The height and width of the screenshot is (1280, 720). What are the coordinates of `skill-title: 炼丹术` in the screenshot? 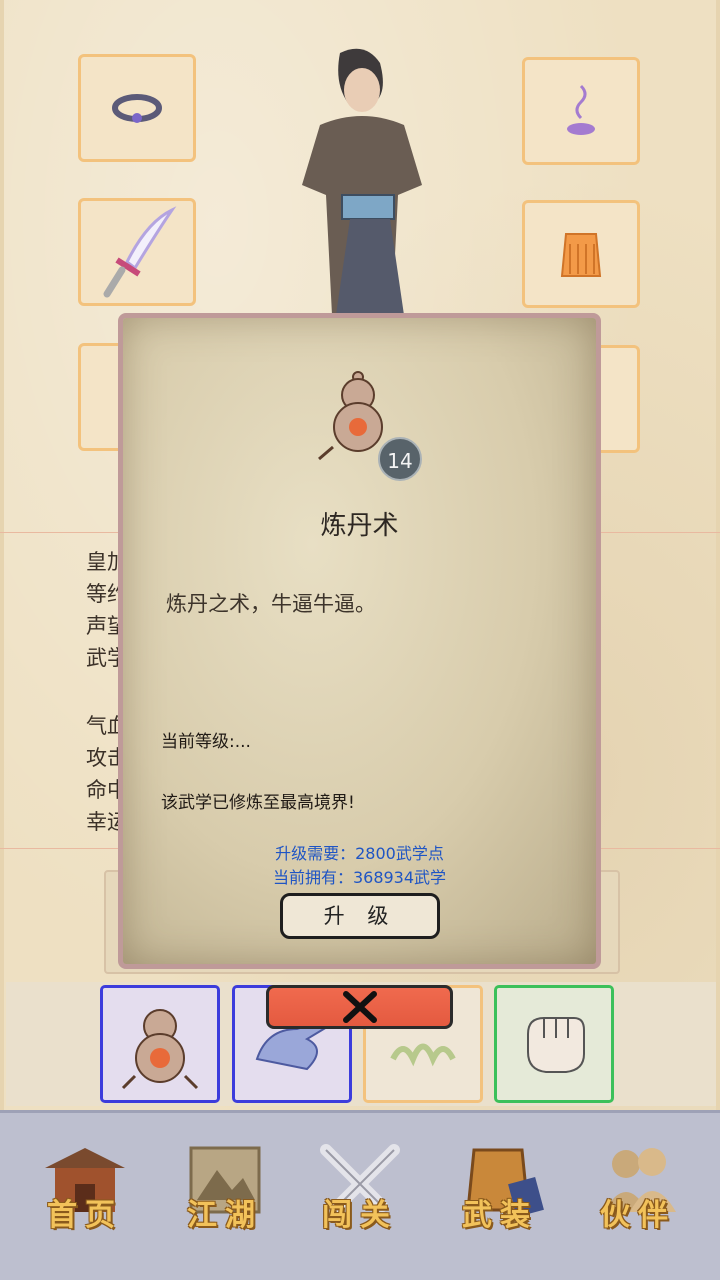 It's located at (359, 526).